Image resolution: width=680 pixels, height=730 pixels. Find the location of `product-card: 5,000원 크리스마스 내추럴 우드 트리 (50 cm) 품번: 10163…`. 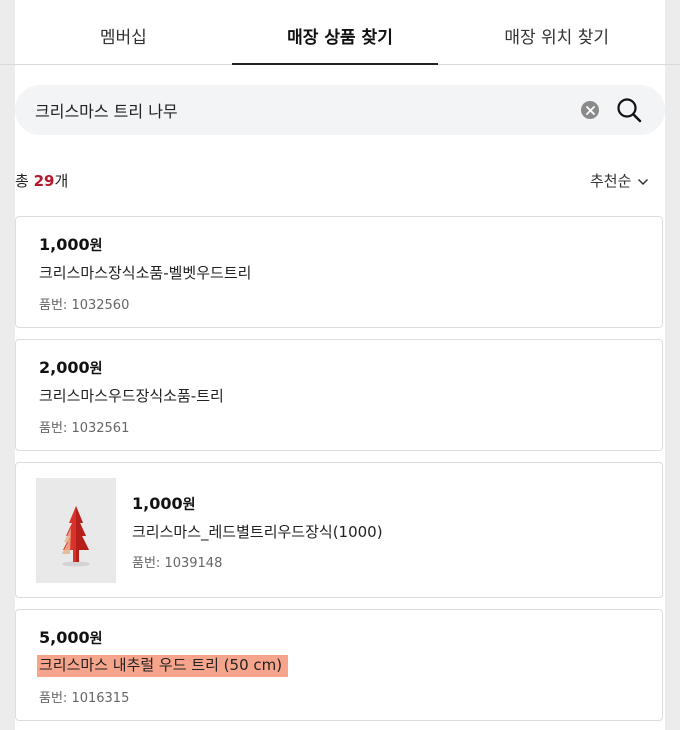

product-card: 5,000원 크리스마스 내추럴 우드 트리 (50 cm) 품번: 10163… is located at coordinates (339, 665).